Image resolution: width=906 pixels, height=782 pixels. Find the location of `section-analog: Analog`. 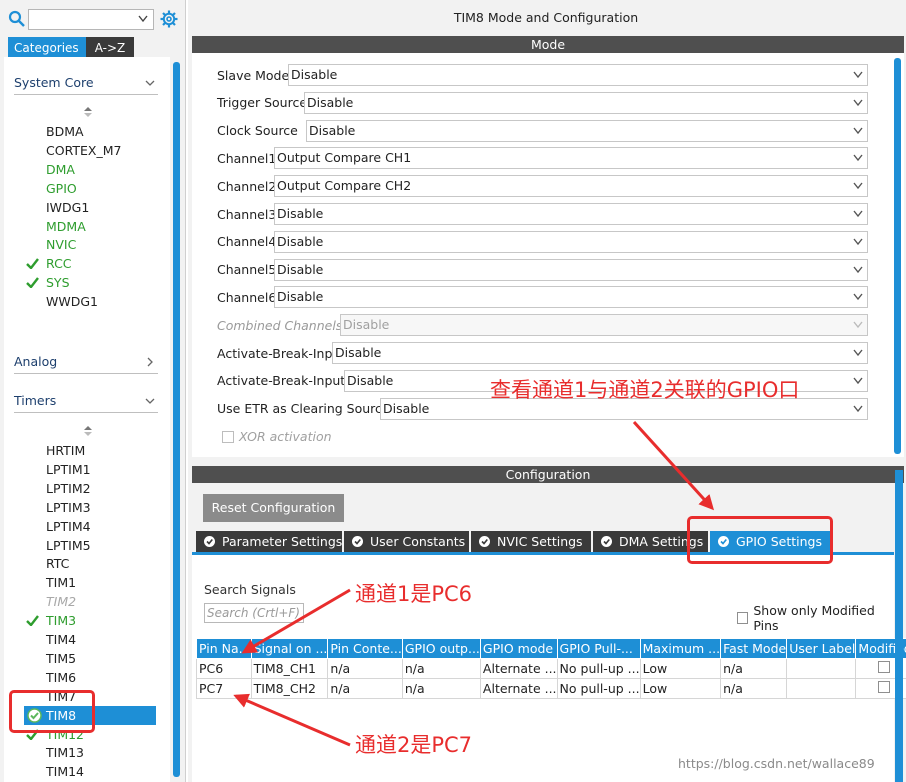

section-analog: Analog is located at coordinates (86, 364).